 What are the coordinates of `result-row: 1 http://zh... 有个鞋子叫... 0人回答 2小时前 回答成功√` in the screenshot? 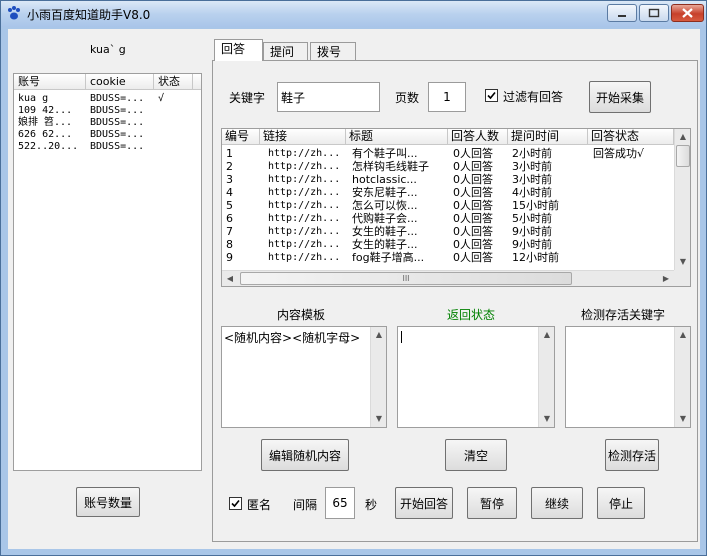 It's located at (448, 153).